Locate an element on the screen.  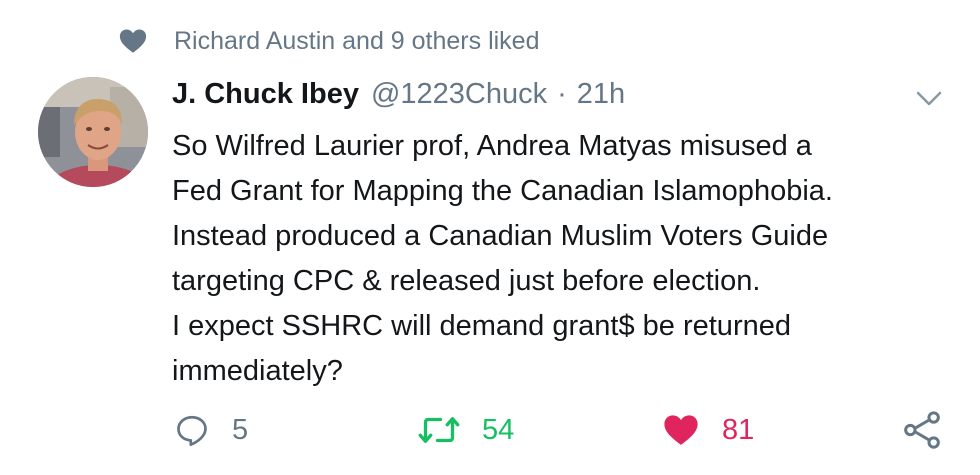
avatar is located at coordinates (93, 132).